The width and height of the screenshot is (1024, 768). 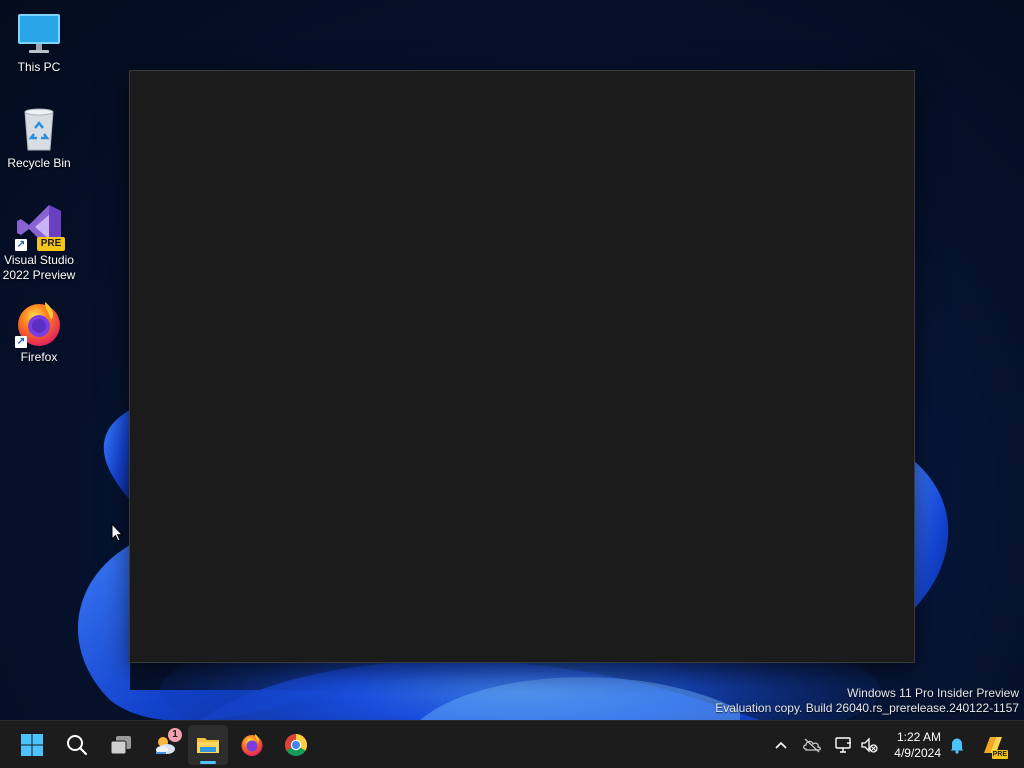 I want to click on desktop-icon-label: Visual Studio 2022 Preview, so click(x=39, y=267).